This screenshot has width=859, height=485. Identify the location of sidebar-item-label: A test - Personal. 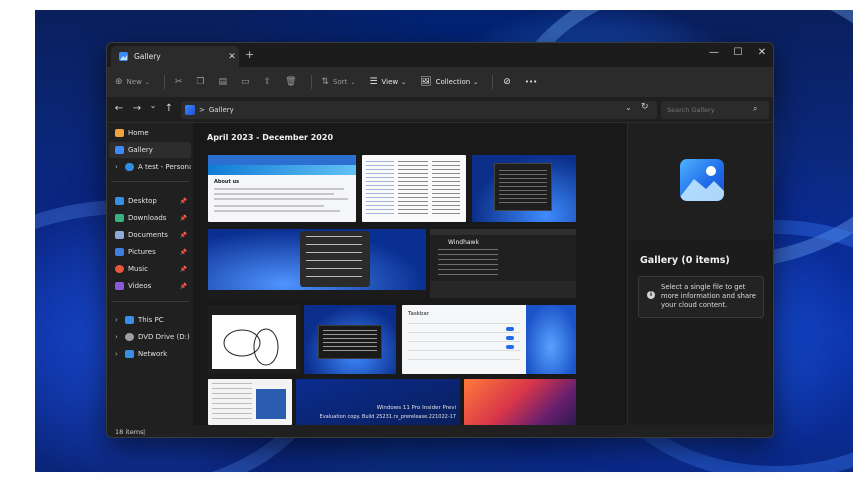
(164, 167).